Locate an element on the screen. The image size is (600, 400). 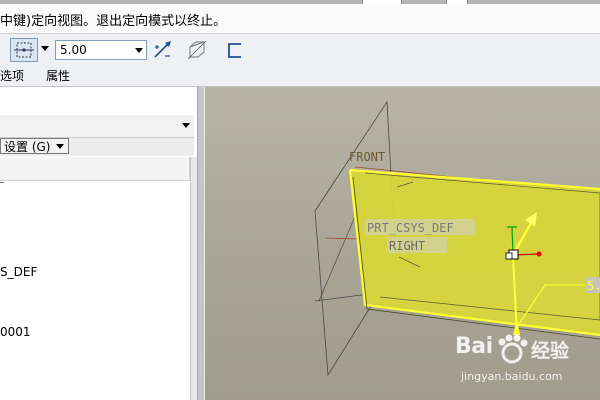
settings-bar: 设置 (G) is located at coordinates (97, 147).